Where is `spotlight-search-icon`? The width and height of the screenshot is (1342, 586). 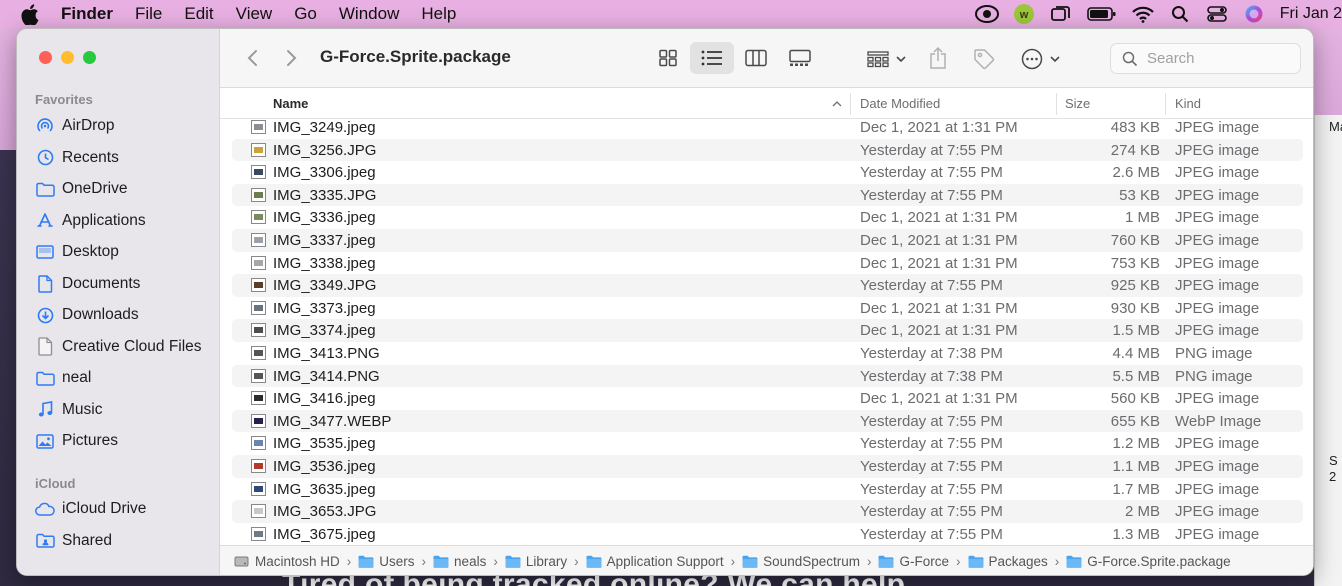 spotlight-search-icon is located at coordinates (1180, 14).